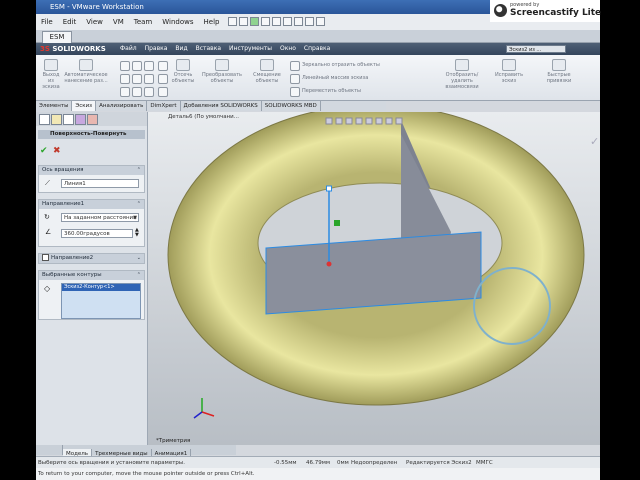 Image resolution: width=640 pixels, height=480 pixels. Describe the element at coordinates (594, 141) in the screenshot. I see `confirm-ok-icon: ✓` at that location.